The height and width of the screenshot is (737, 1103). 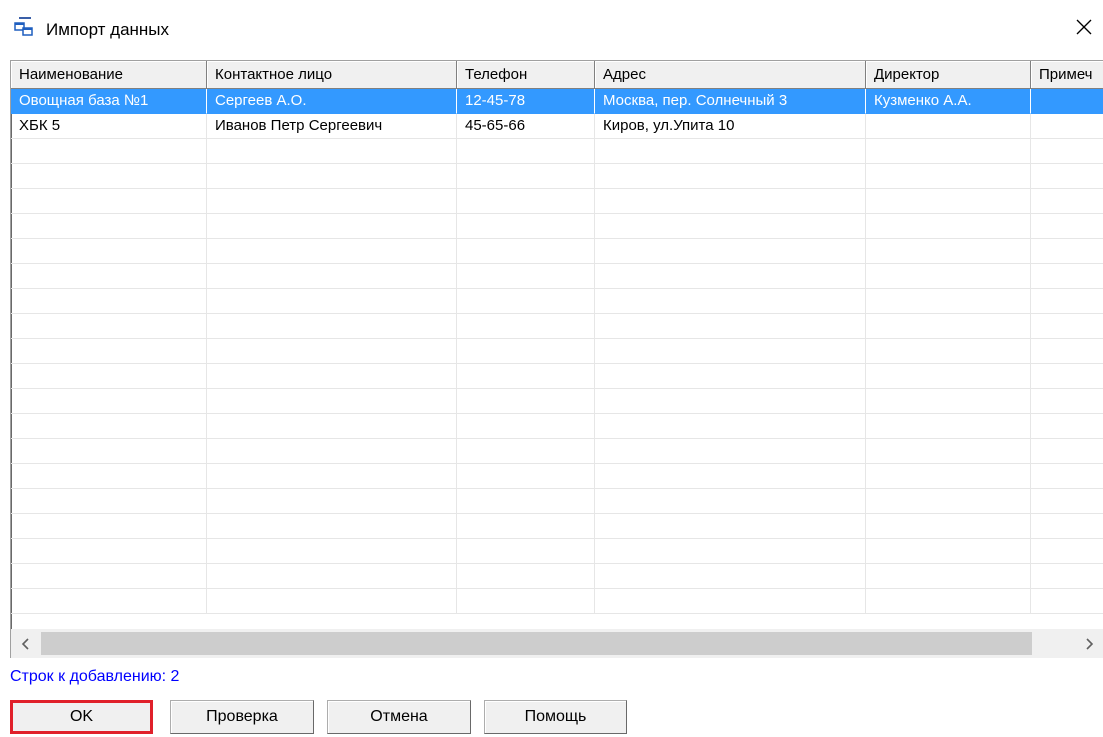 What do you see at coordinates (730, 101) in the screenshot?
I see `table-cell: Москва, пер. Солнечный 3` at bounding box center [730, 101].